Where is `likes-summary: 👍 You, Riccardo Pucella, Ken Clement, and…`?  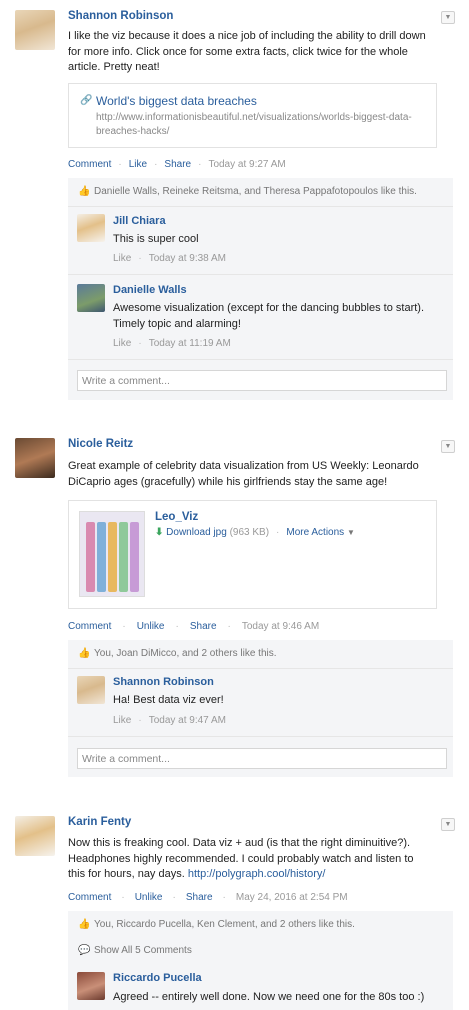 likes-summary: 👍 You, Riccardo Pucella, Ken Clement, and… is located at coordinates (260, 925).